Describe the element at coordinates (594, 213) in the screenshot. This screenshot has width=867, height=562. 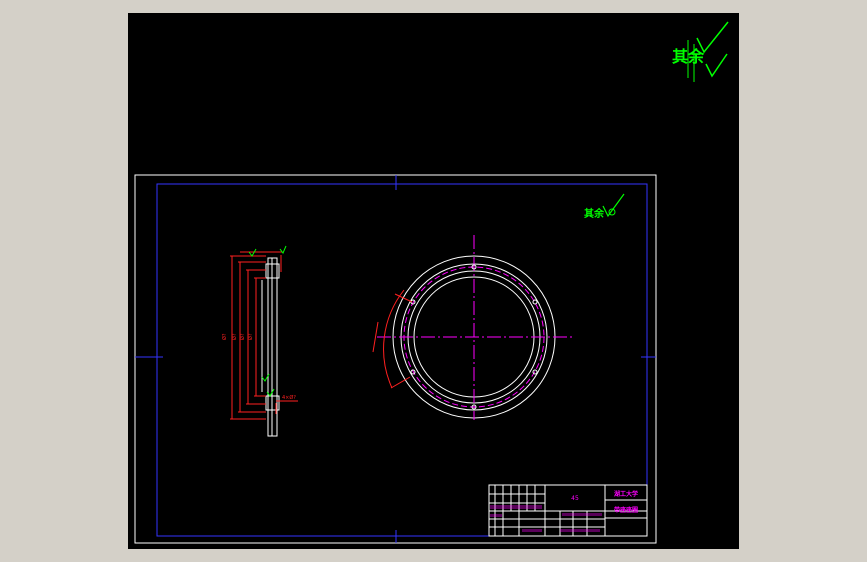
I see `sheet-surface-note-text: 其余` at that location.